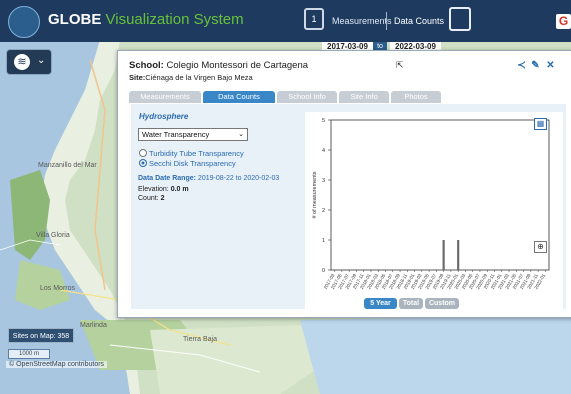 This screenshot has width=571, height=394. I want to click on y-axis-label: # of measurements, so click(315, 194).